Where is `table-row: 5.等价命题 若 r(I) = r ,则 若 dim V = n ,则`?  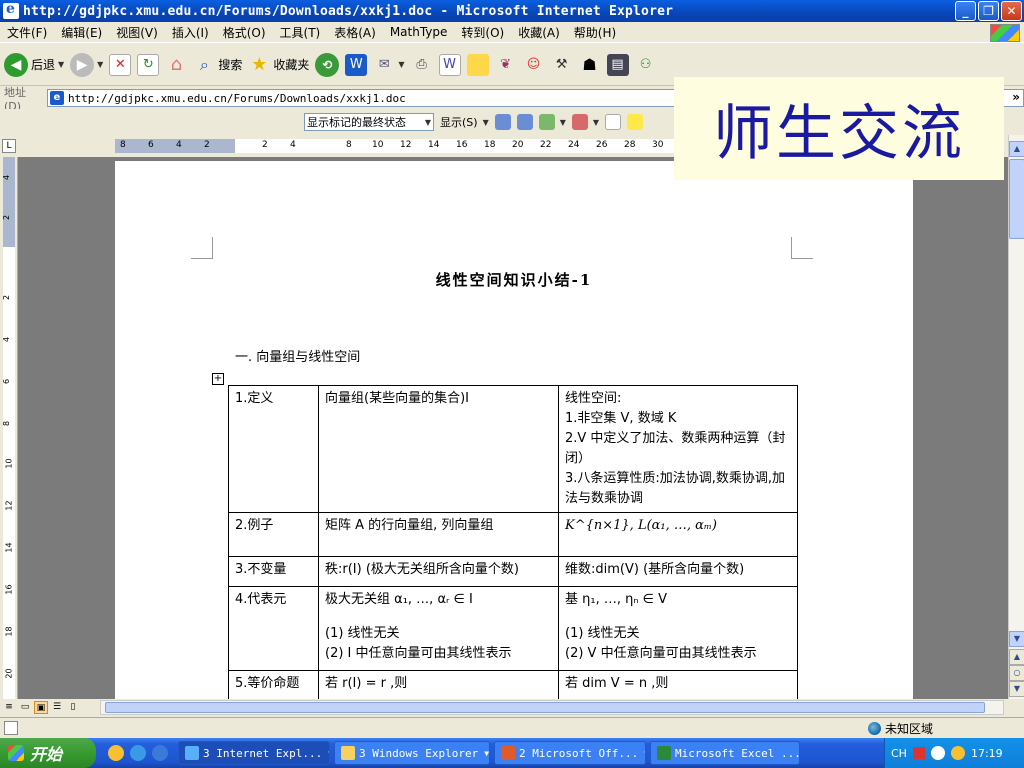
table-row: 5.等价命题 若 r(I) = r ,则 若 dim V = n ,则 is located at coordinates (513, 684).